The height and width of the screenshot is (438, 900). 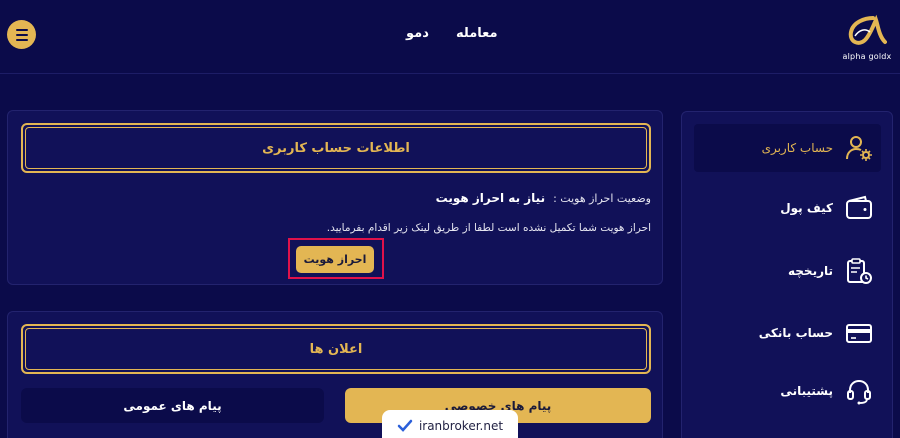 I want to click on verification-status-row: وضعیت احراز هویت : نیاز به احراز هویت, so click(x=543, y=198).